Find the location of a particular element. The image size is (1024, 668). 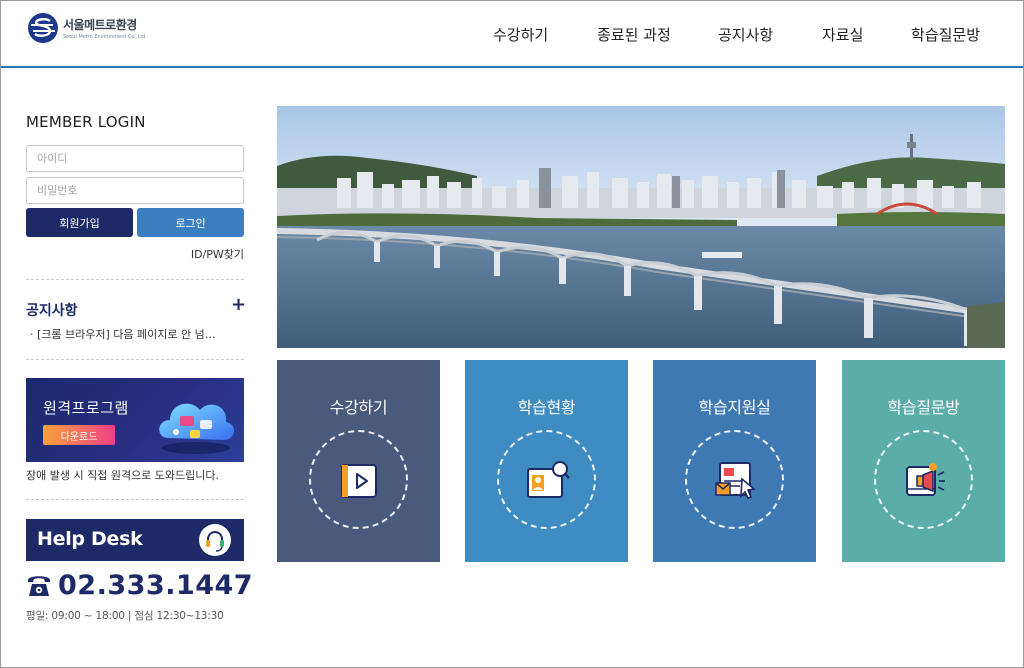

tile-label: 학습현황 is located at coordinates (546, 407).